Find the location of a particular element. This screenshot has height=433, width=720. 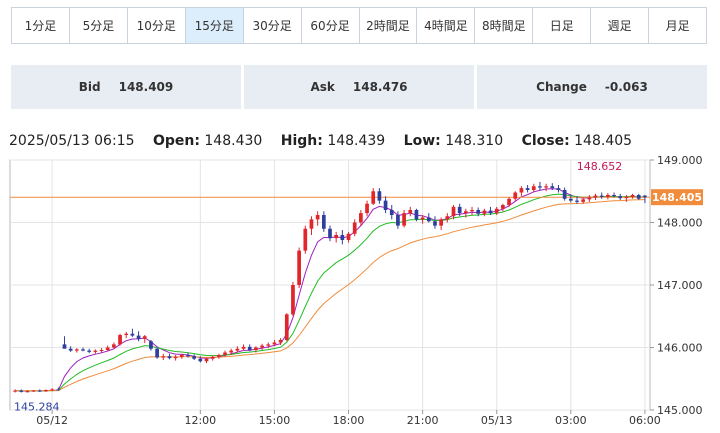

tab-timeframe: 日足 is located at coordinates (562, 25).